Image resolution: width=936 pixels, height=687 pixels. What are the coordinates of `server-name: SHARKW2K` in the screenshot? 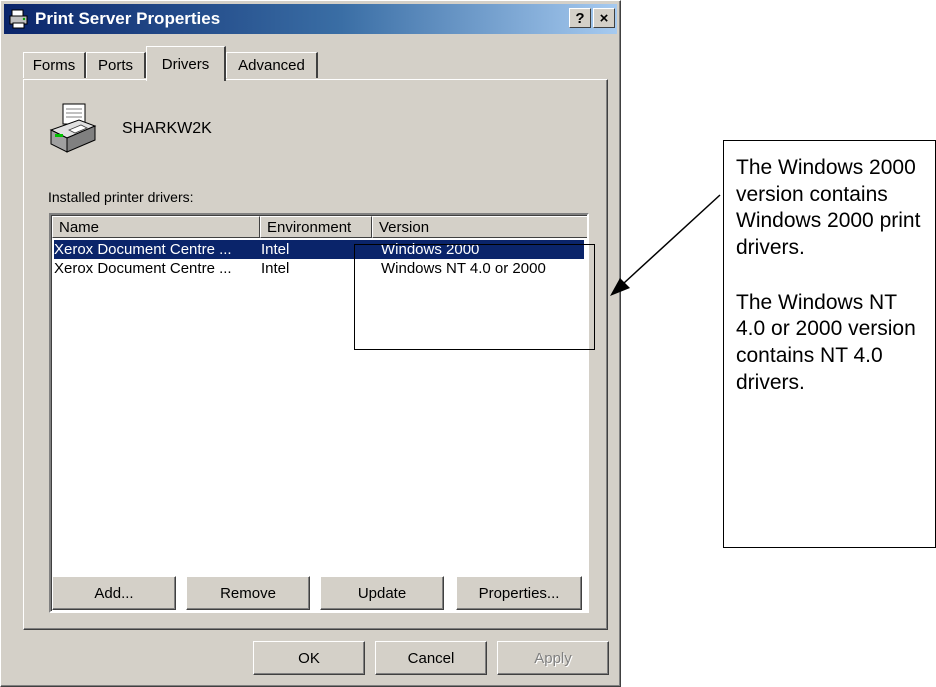 It's located at (167, 128).